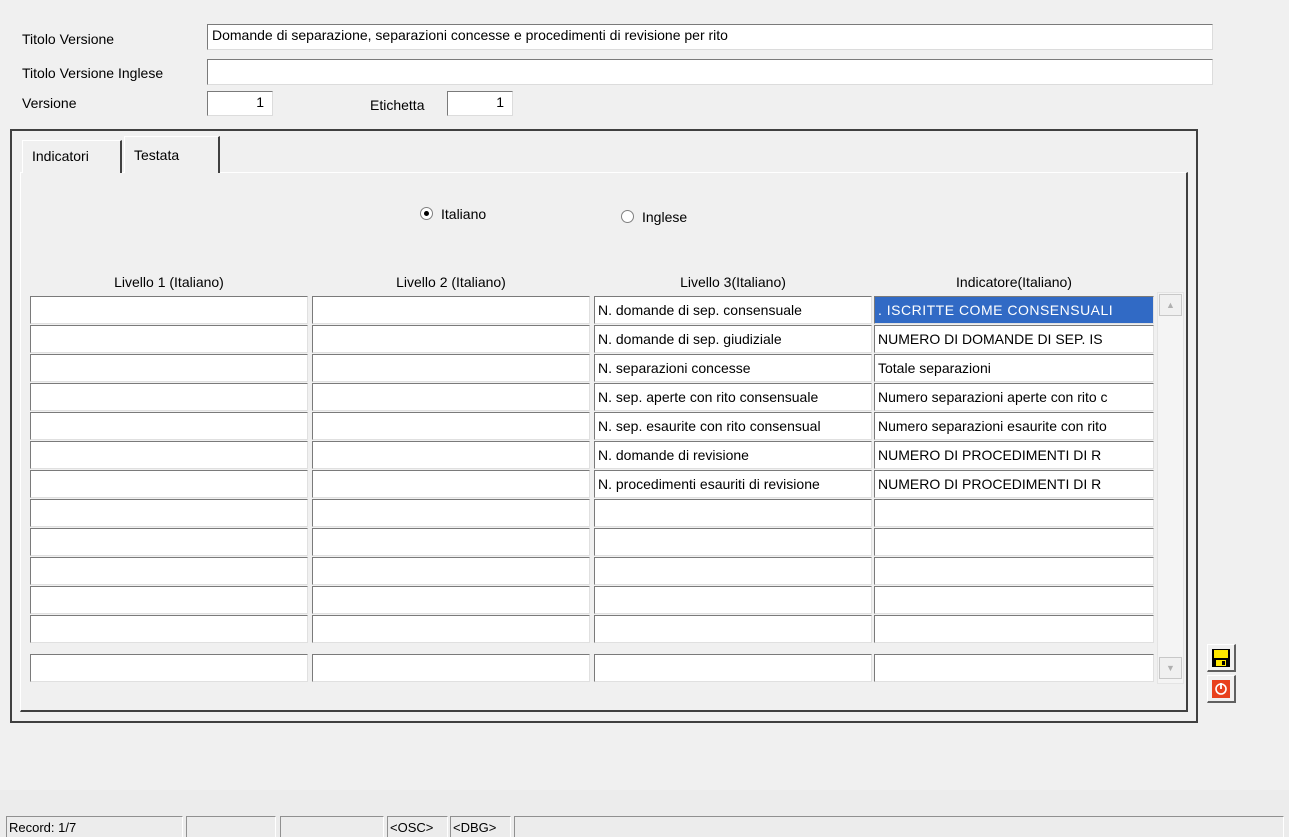 This screenshot has height=837, width=1289. I want to click on save-button, so click(1221, 658).